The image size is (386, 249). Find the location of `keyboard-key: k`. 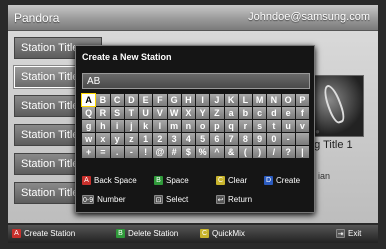

keyboard-key: k is located at coordinates (146, 126).